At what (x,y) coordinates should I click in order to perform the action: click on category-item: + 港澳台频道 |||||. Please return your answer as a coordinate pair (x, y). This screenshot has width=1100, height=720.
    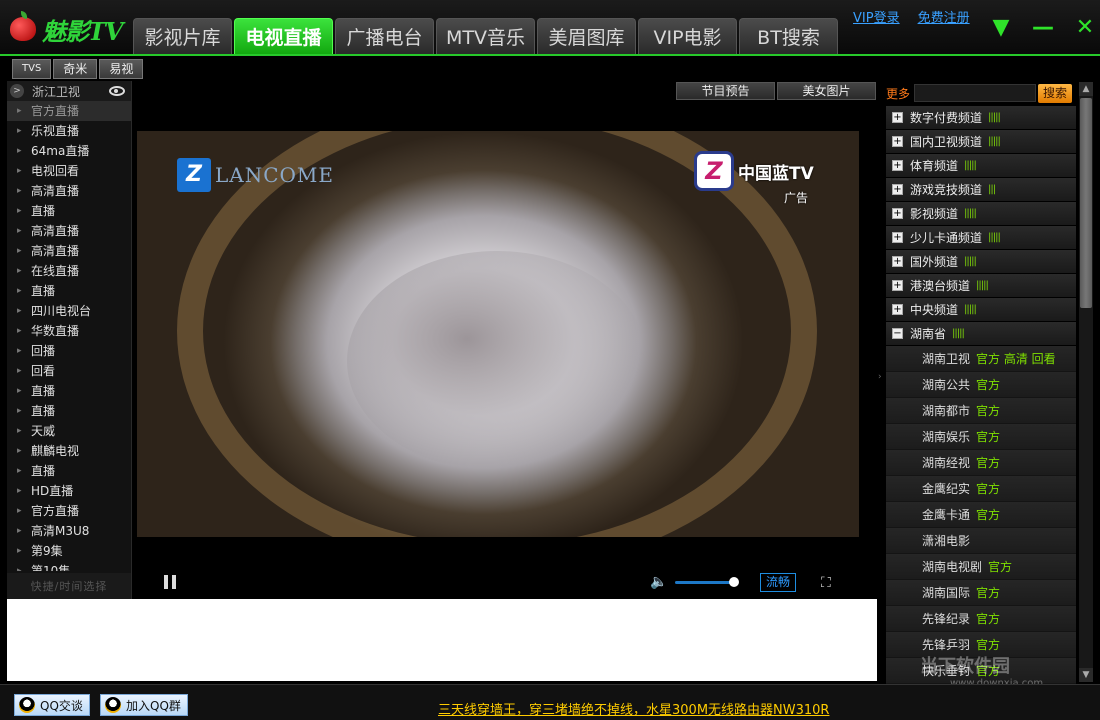
    Looking at the image, I should click on (981, 286).